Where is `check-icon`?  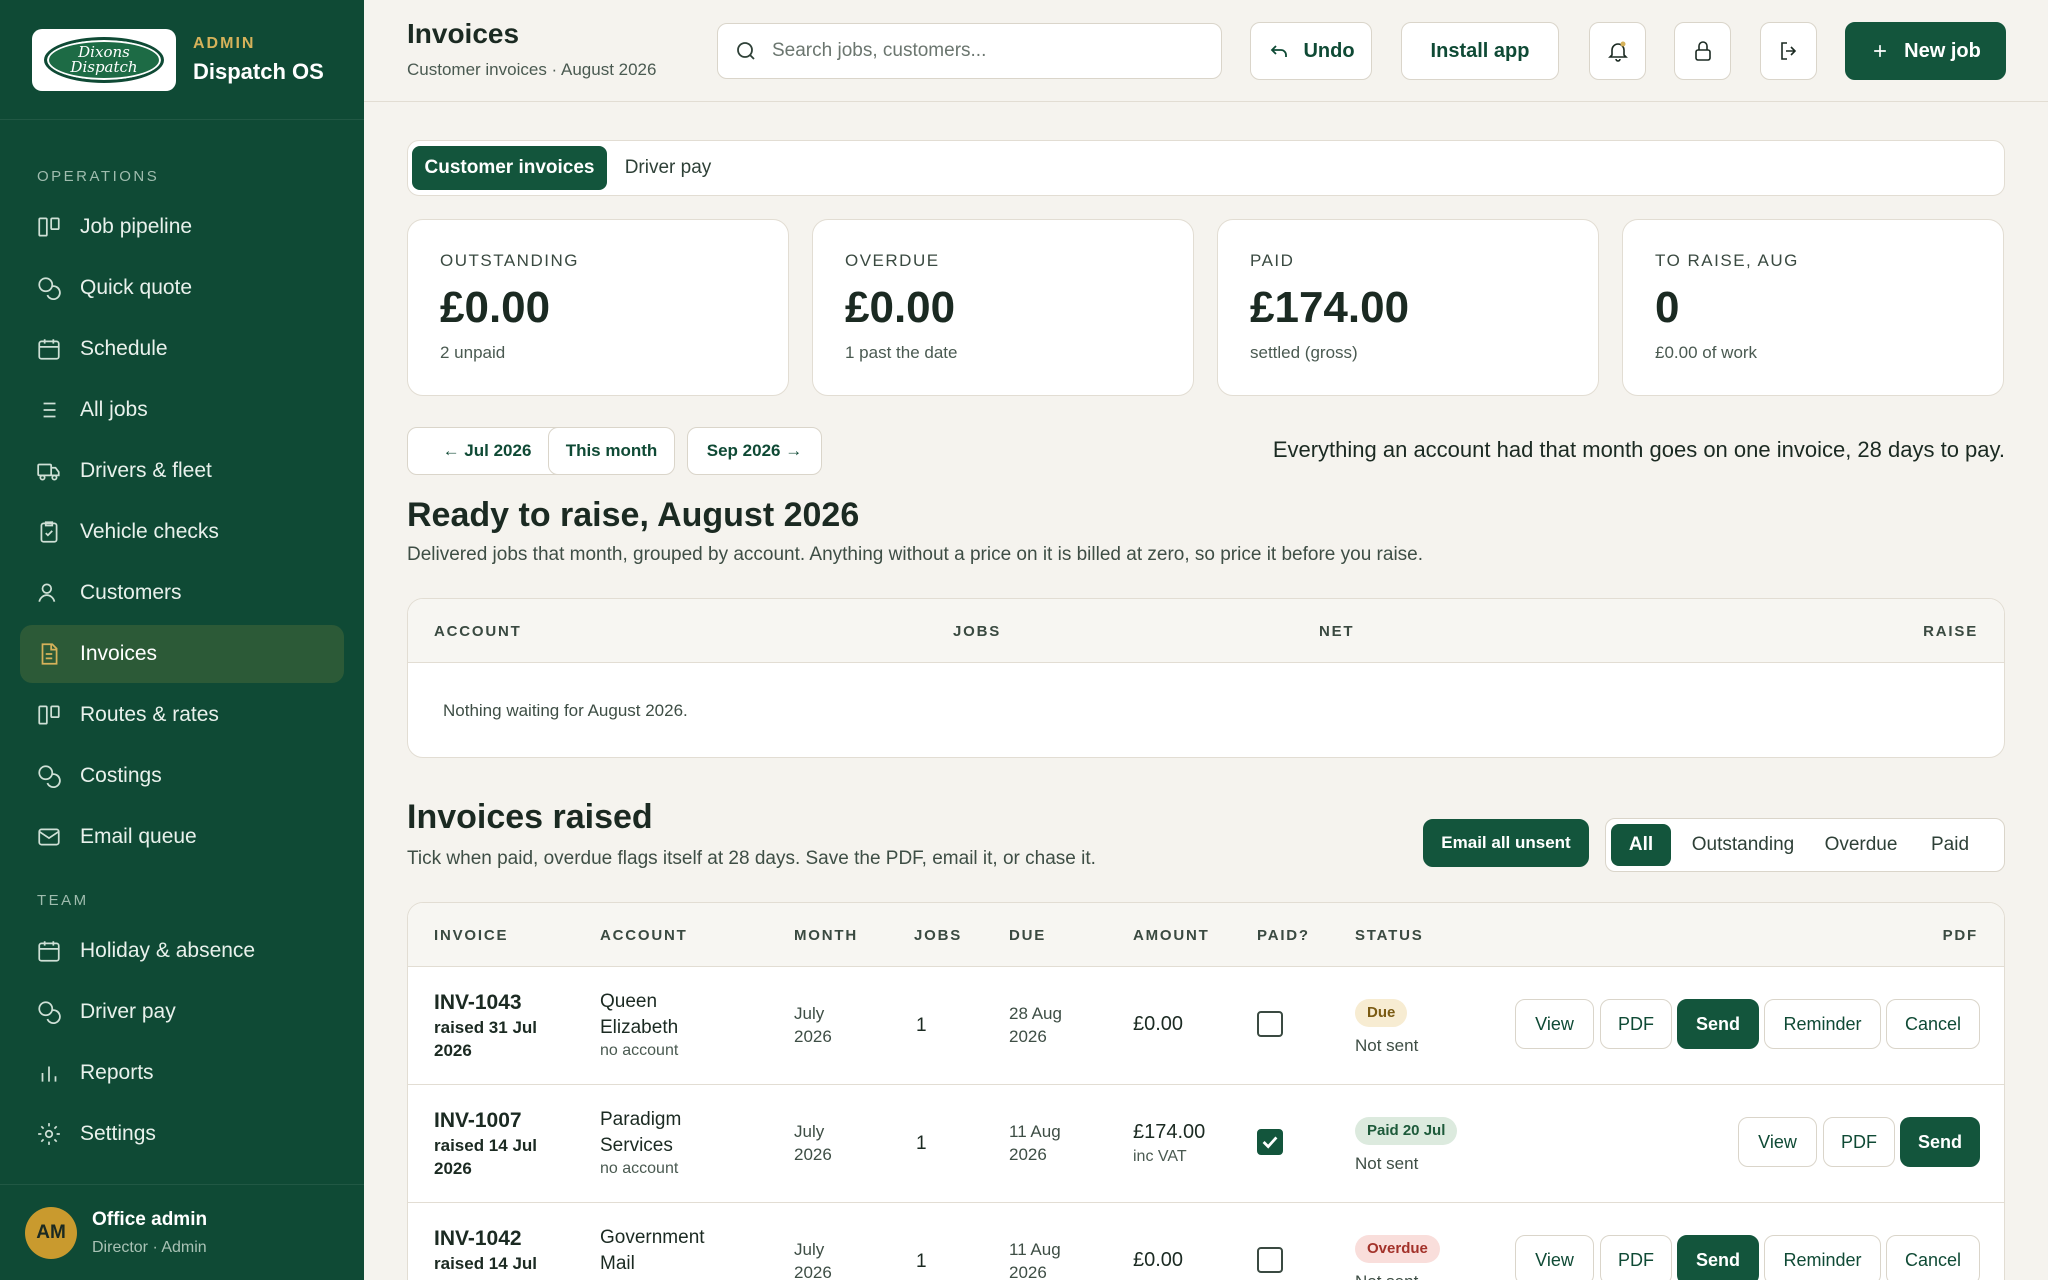 check-icon is located at coordinates (1270, 1142).